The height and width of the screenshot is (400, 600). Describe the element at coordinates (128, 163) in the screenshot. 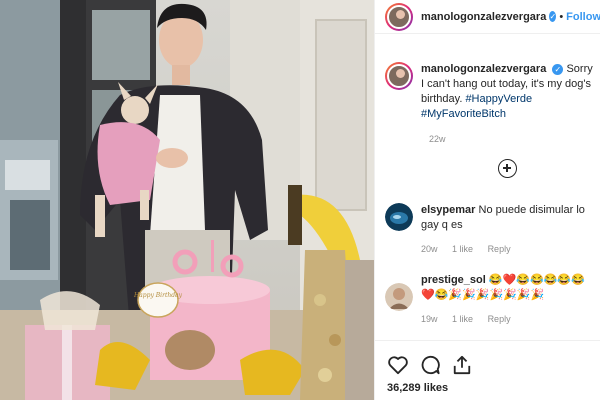

I see `dog-sweater` at that location.